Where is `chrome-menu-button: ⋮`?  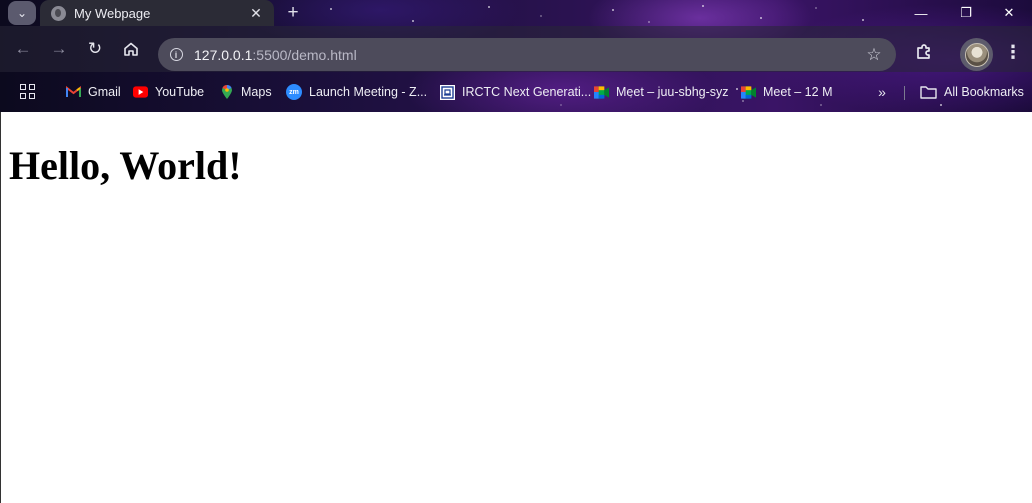
chrome-menu-button: ⋮ is located at coordinates (1013, 52).